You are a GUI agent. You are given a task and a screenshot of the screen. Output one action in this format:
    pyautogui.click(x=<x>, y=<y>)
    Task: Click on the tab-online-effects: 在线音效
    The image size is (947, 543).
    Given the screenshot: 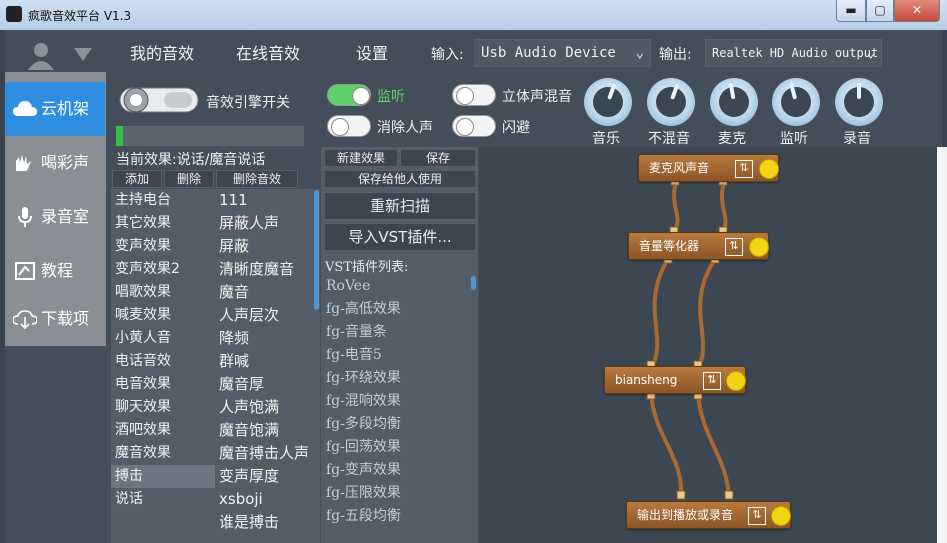 What is the action you would take?
    pyautogui.click(x=268, y=54)
    